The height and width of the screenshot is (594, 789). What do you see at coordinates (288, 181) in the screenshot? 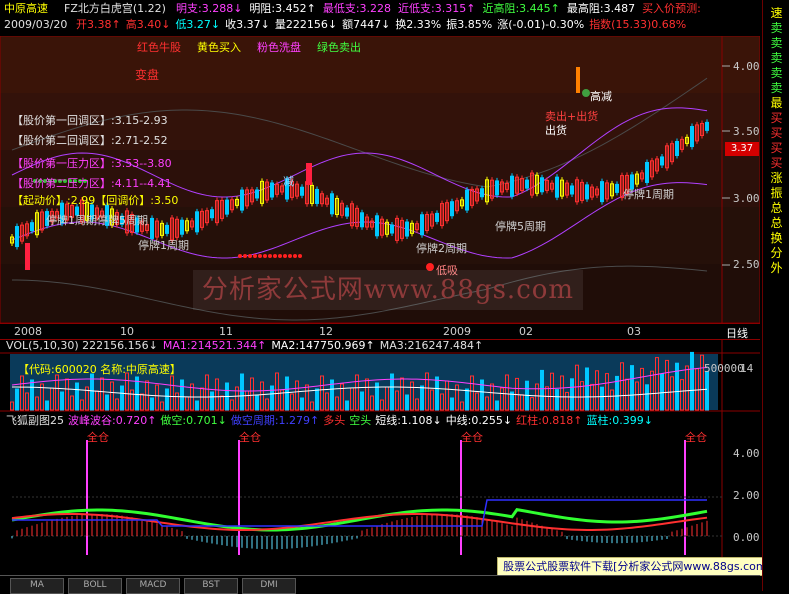
I see `jian-label: 减` at bounding box center [288, 181].